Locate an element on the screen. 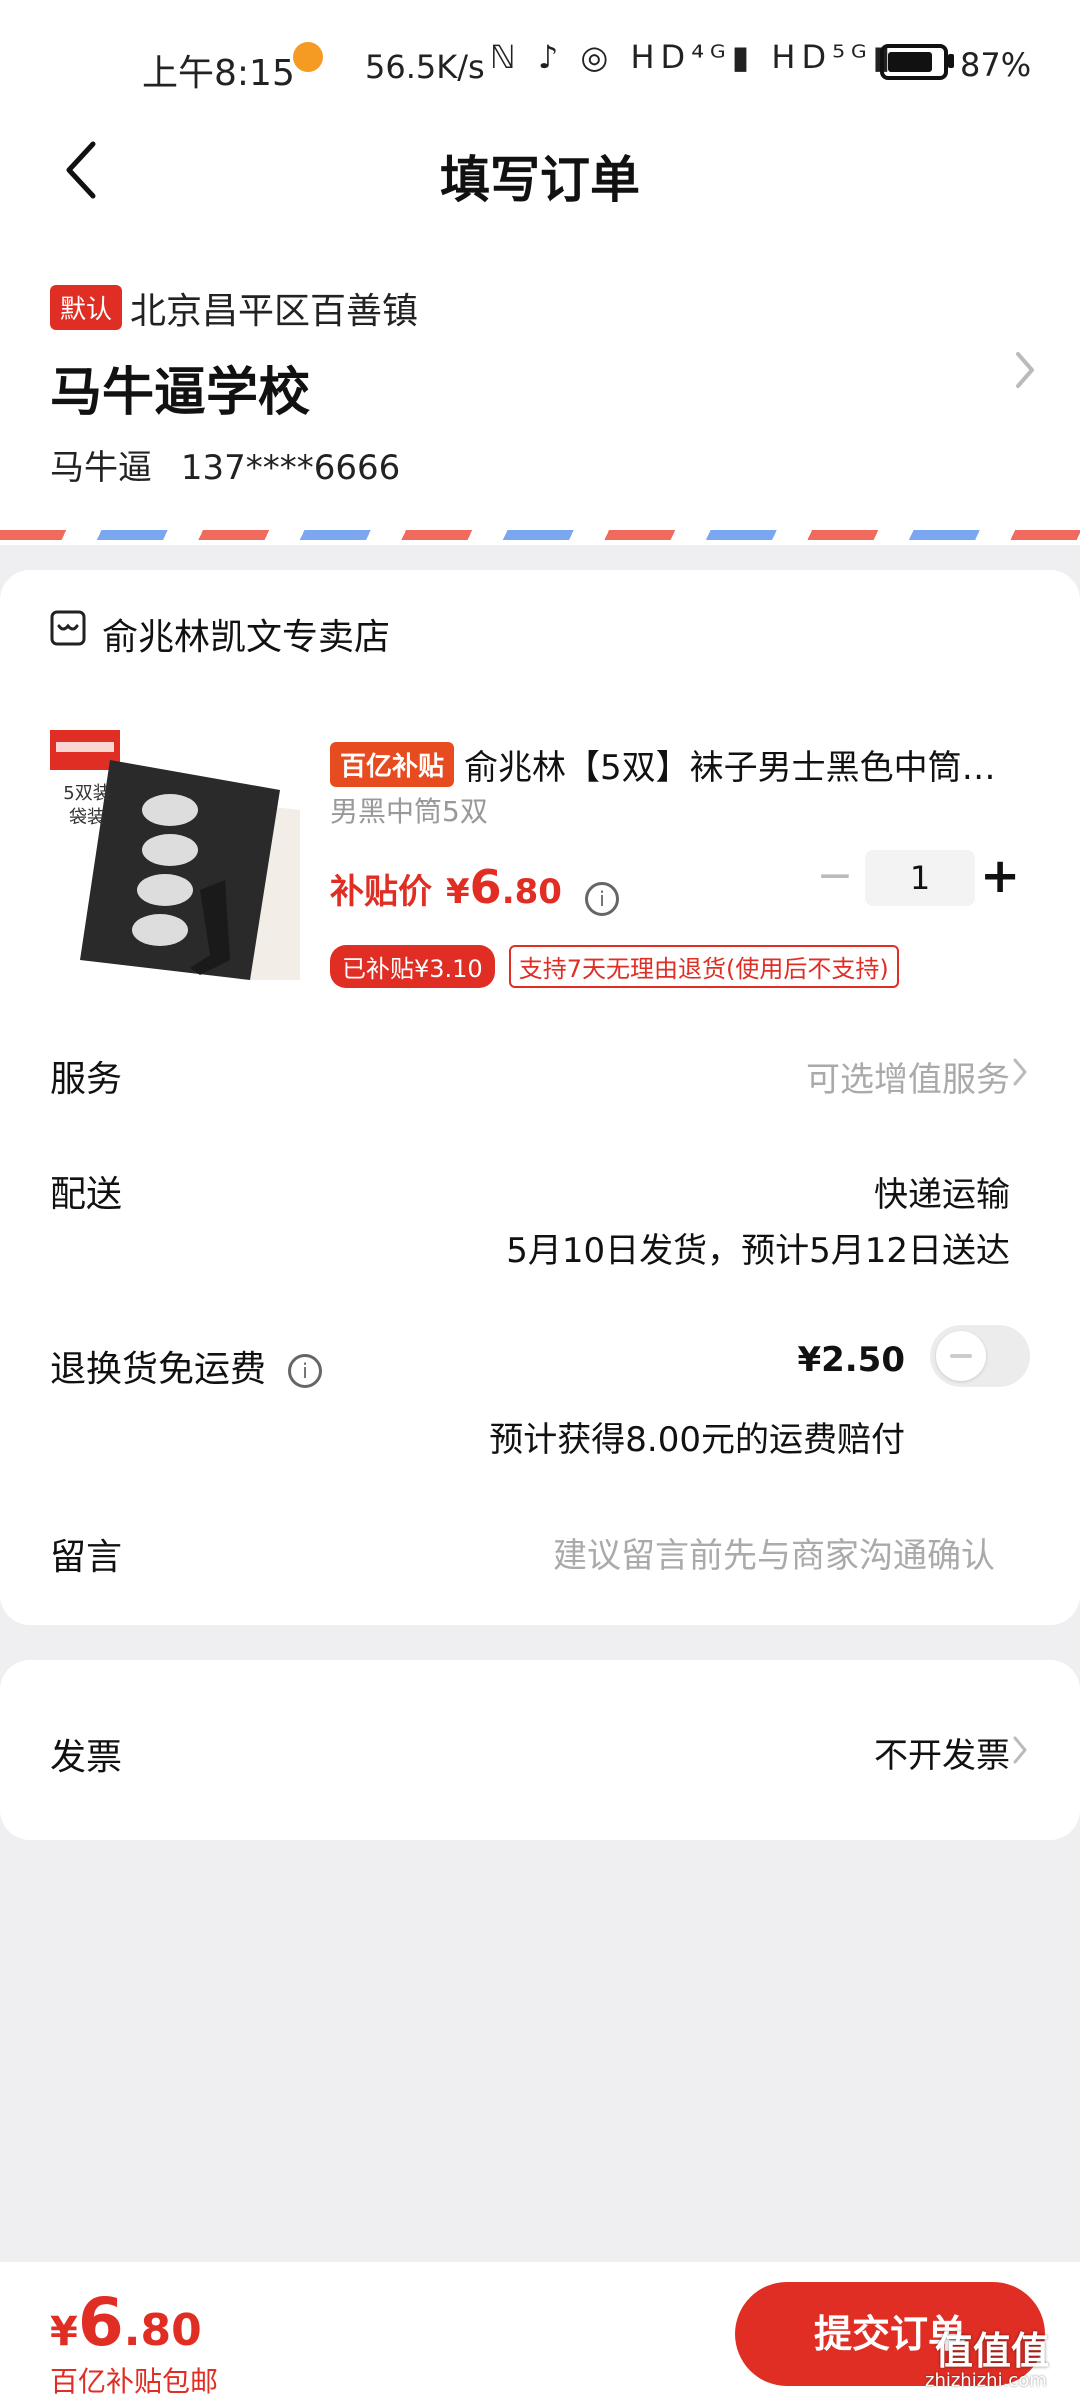 The image size is (1080, 2400). battery-icon is located at coordinates (914, 62).